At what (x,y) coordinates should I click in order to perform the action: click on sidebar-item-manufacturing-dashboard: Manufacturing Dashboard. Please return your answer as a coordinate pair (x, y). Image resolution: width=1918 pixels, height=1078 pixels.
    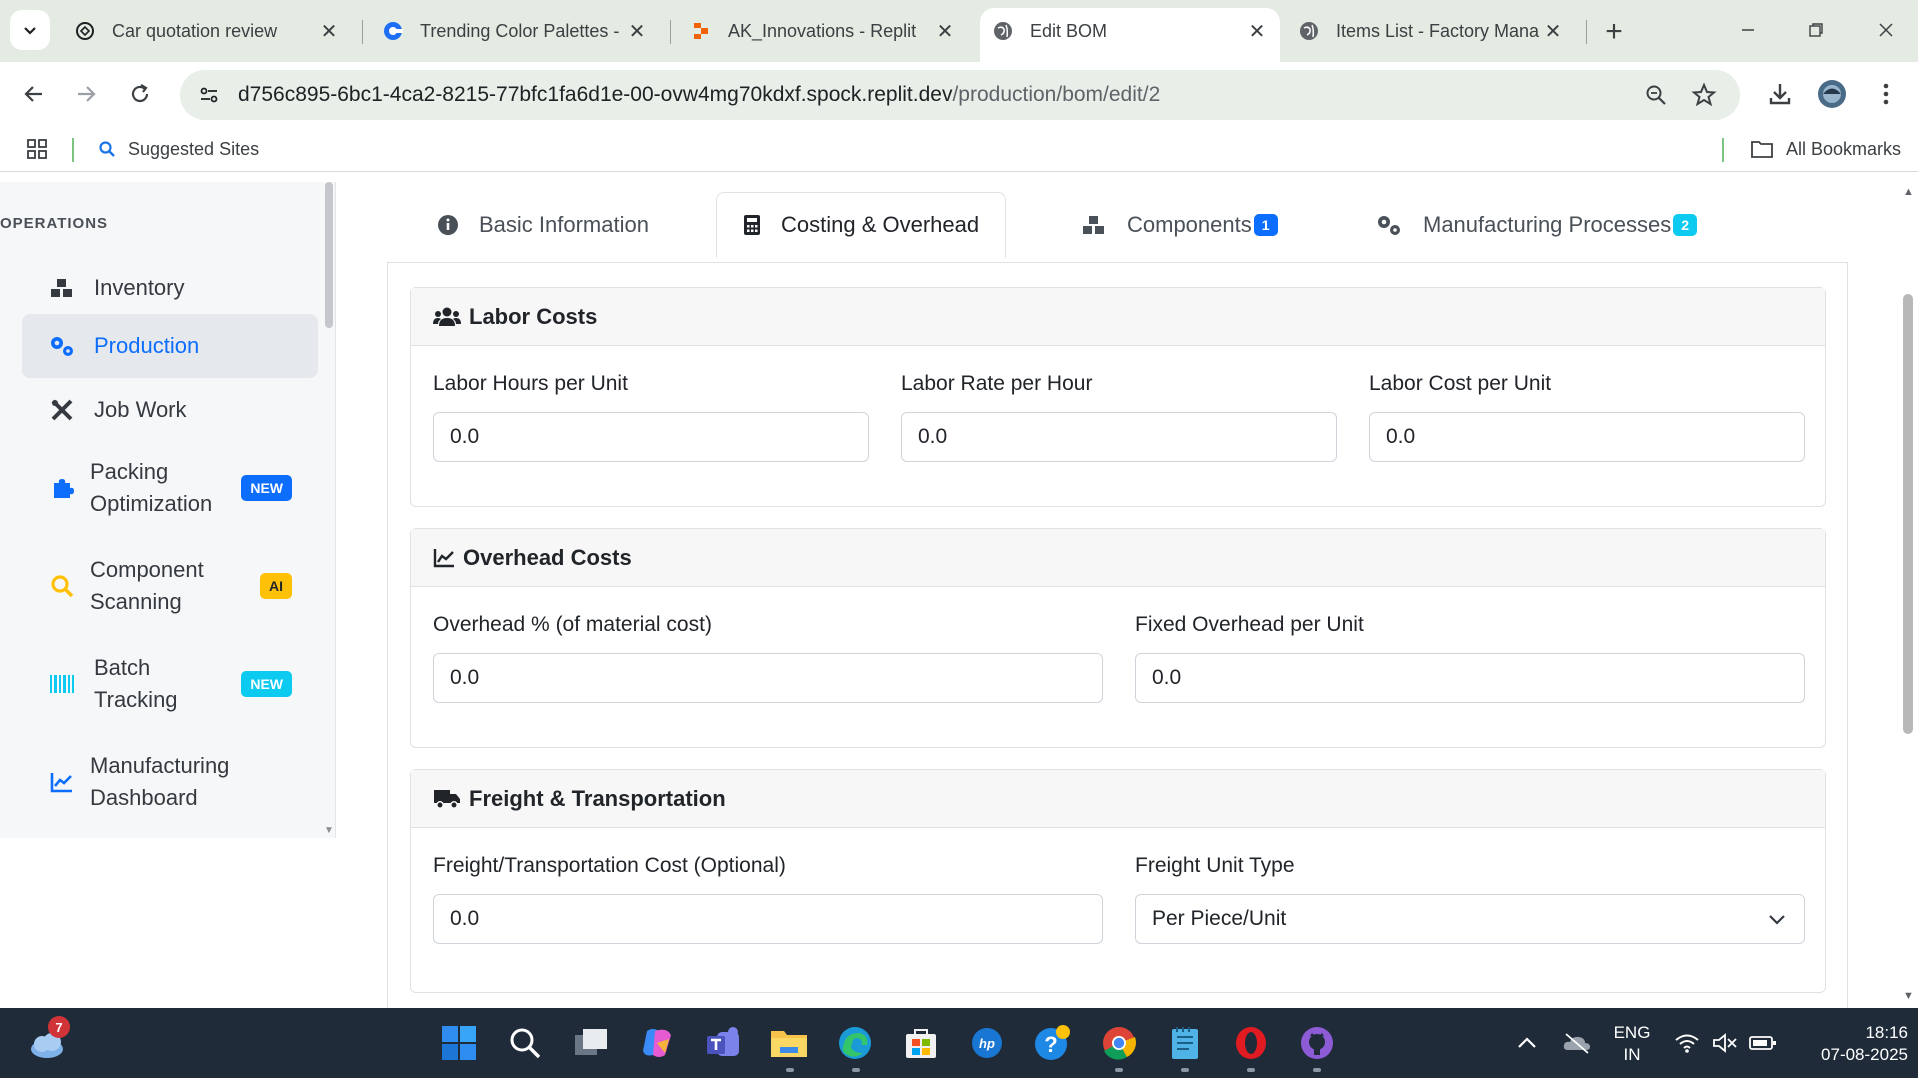
    Looking at the image, I should click on (170, 782).